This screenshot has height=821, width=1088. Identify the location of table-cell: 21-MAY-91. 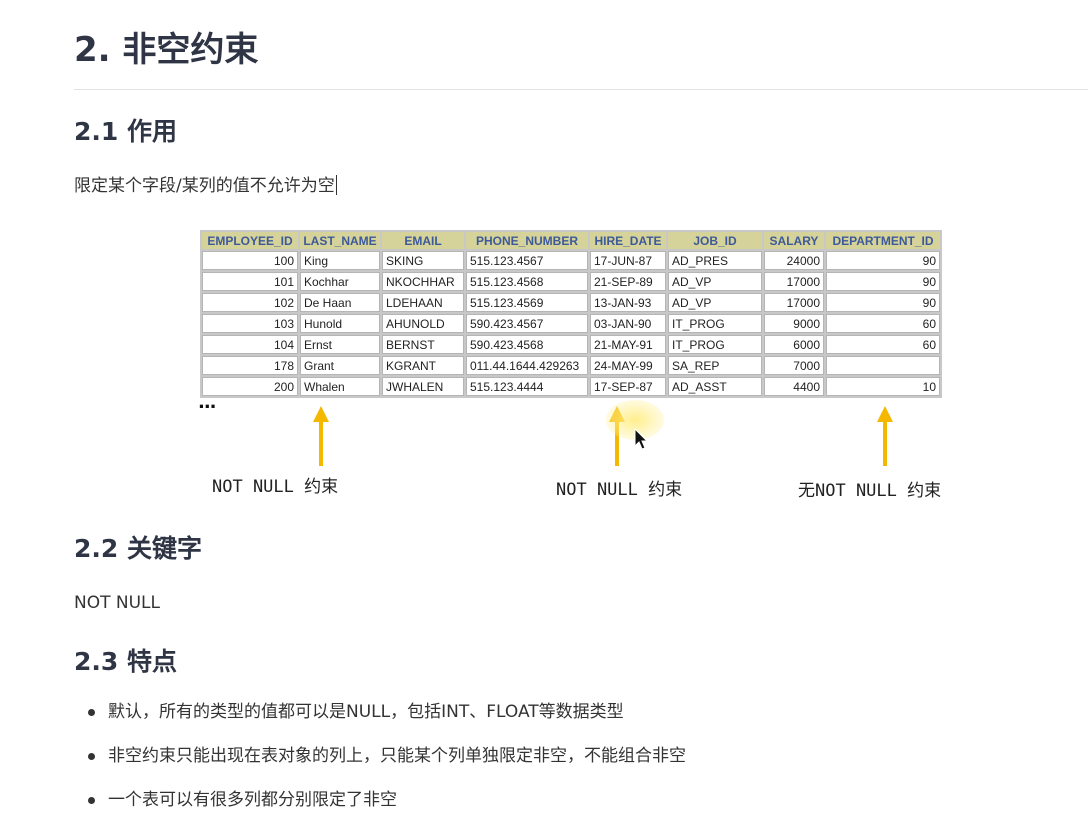
(628, 344).